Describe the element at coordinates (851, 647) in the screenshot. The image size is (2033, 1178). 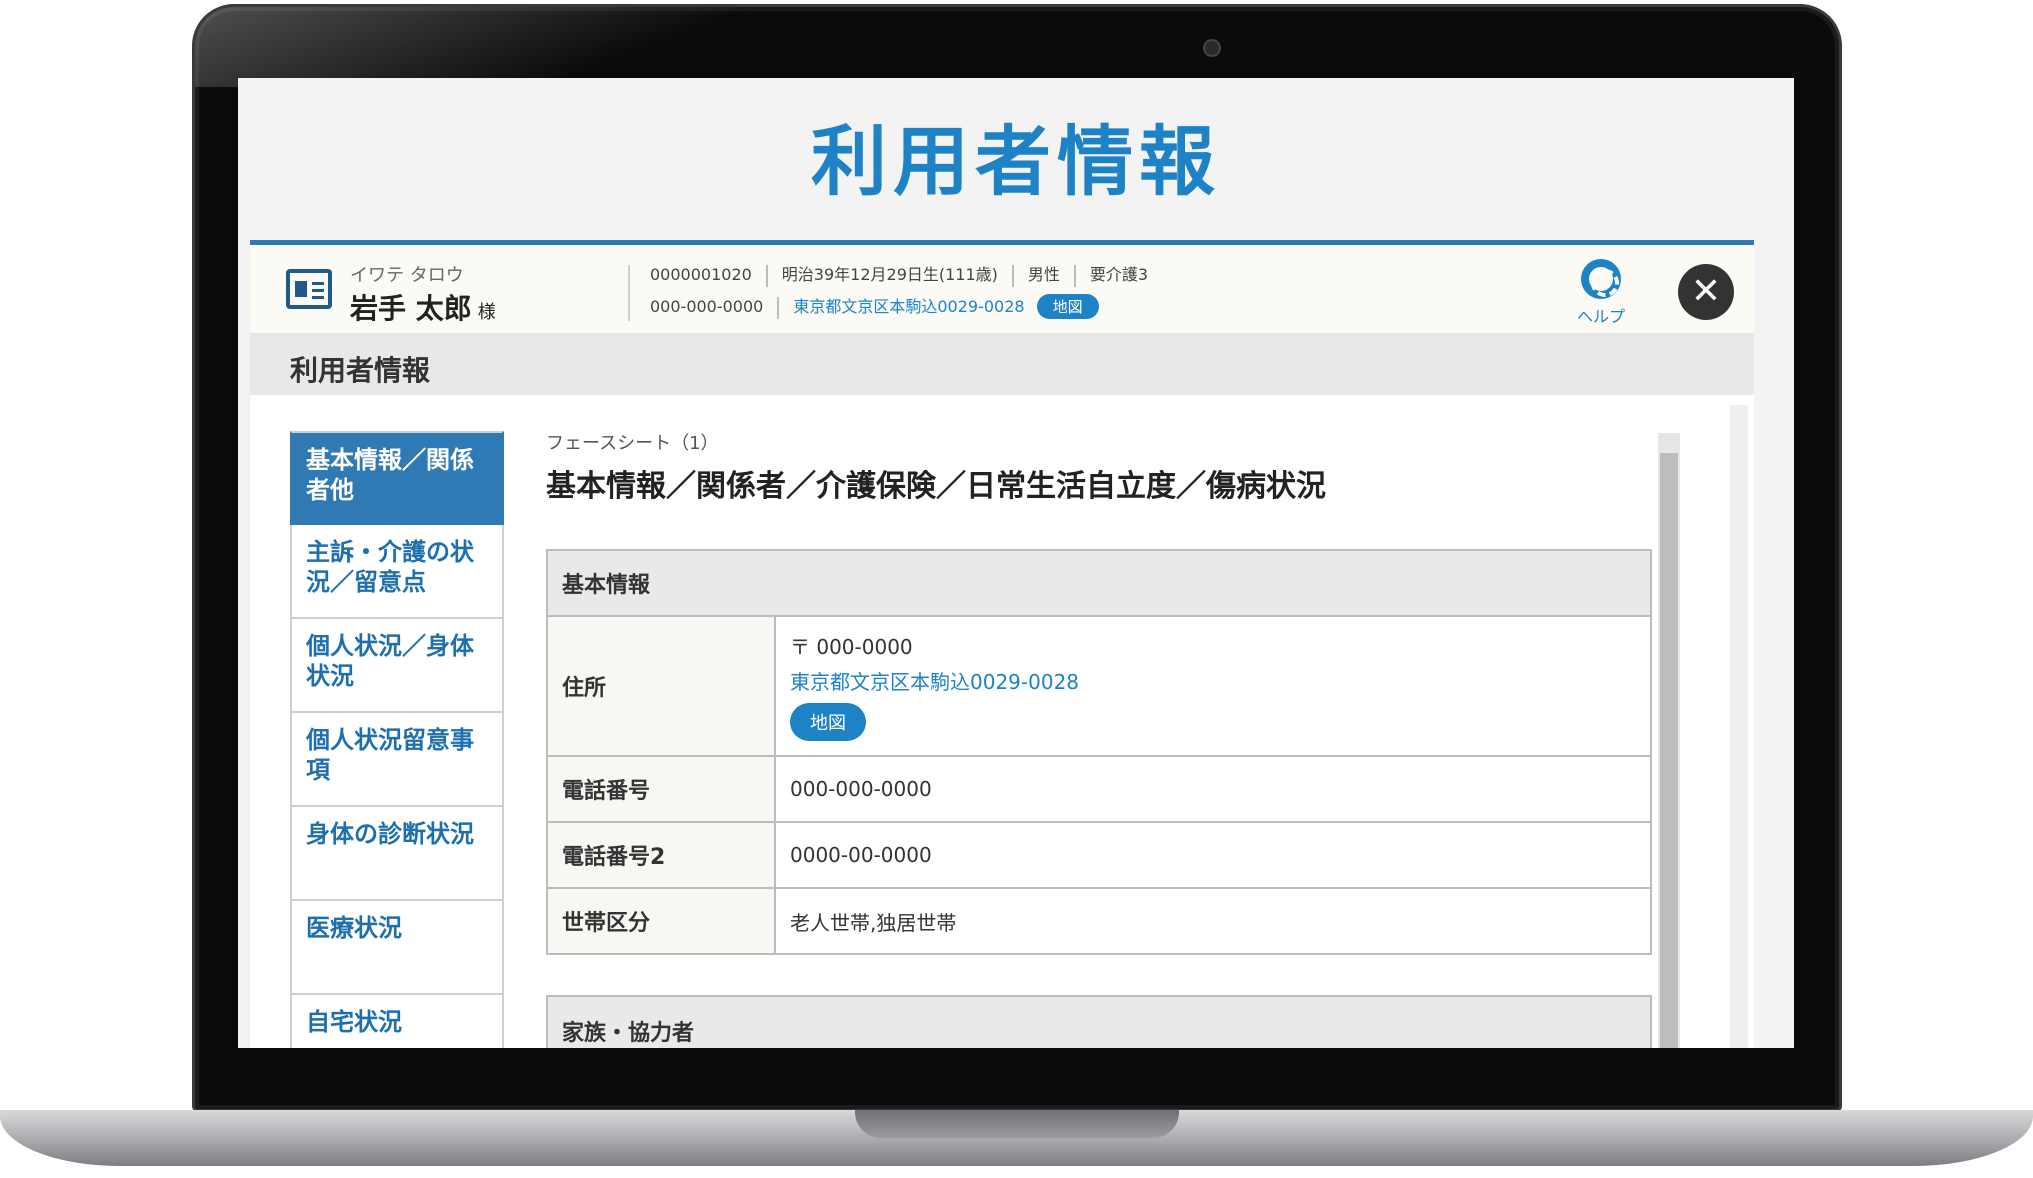
I see `postal-code: 〒 000-0000` at that location.